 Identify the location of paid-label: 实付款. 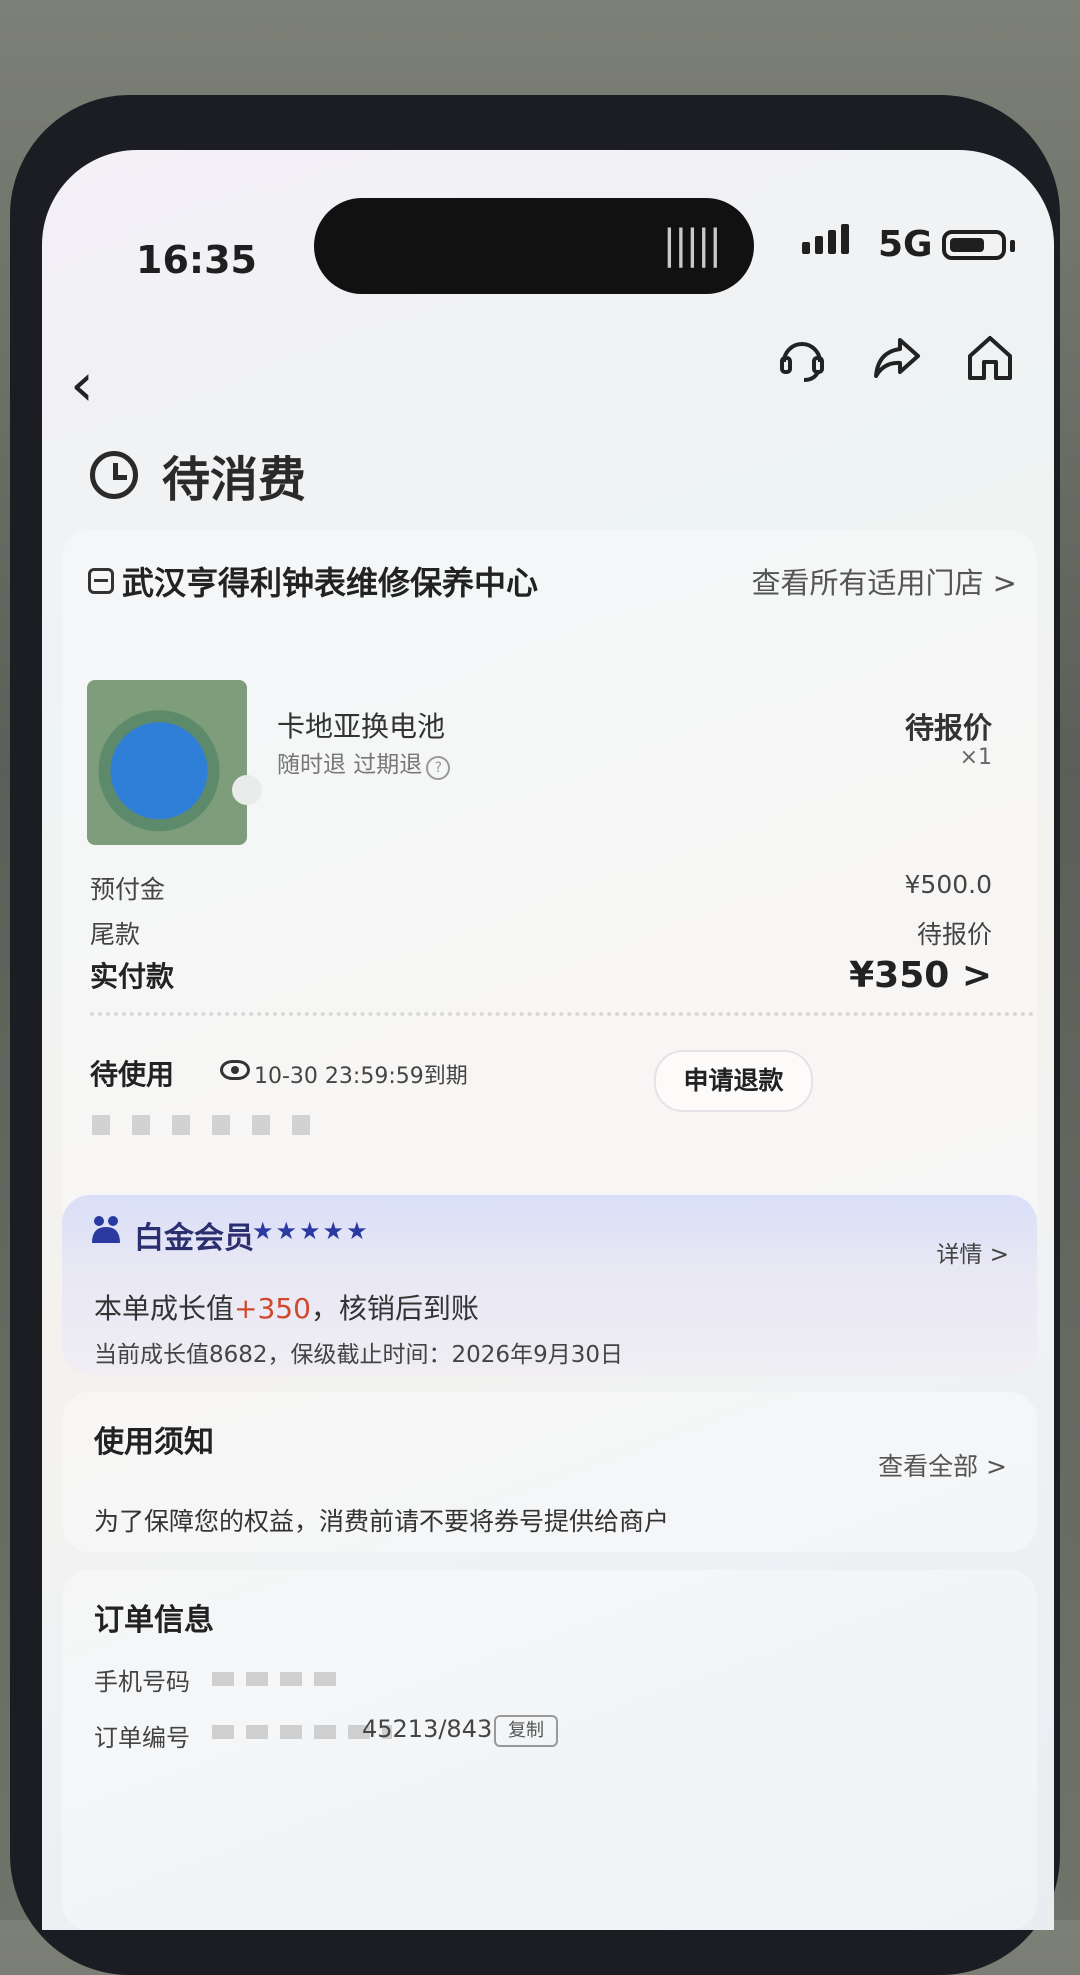
(132, 976).